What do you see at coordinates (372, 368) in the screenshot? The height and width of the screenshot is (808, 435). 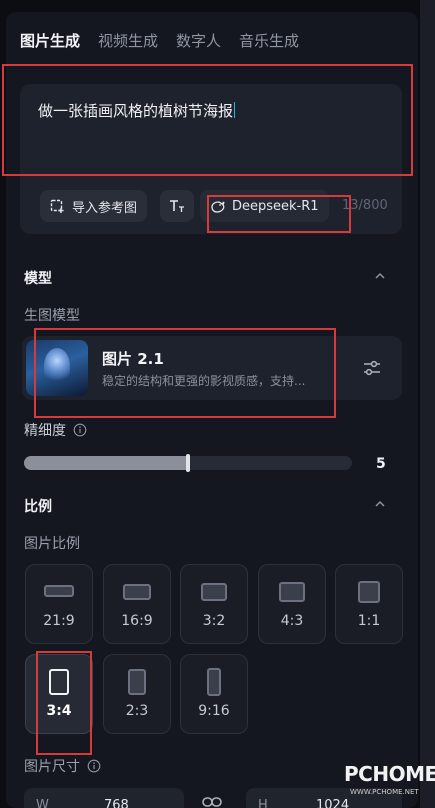 I see `sliders-settings-icon` at bounding box center [372, 368].